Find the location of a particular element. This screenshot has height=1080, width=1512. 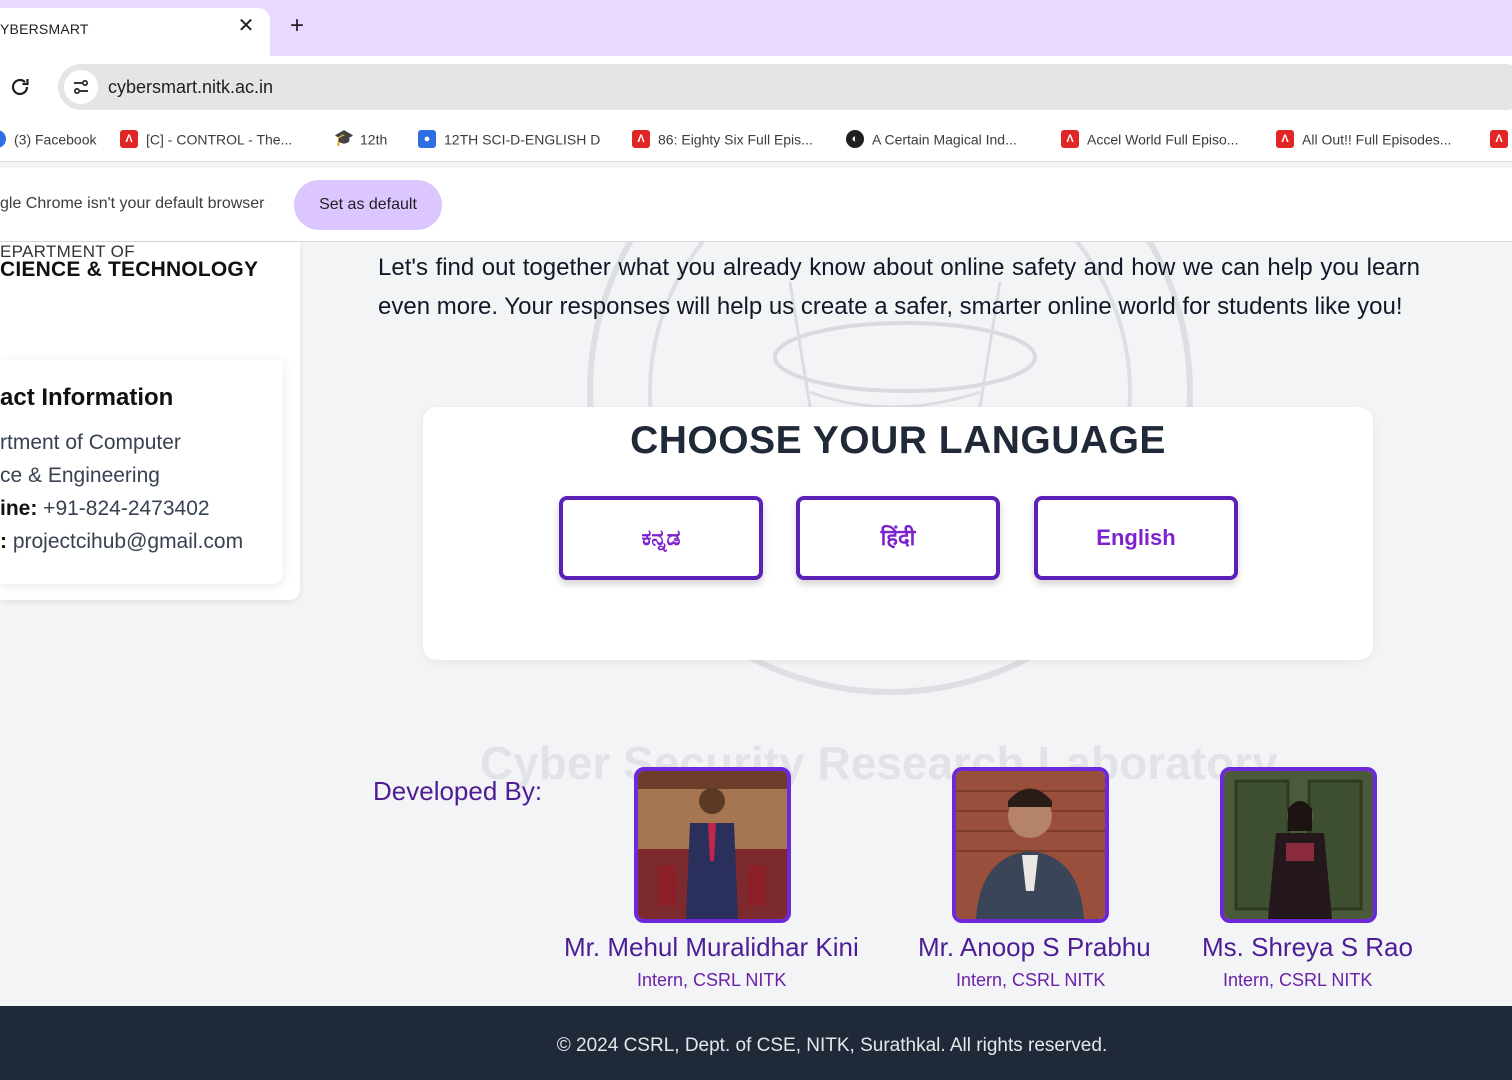

contact-phone: ine: +91-824-2473402 is located at coordinates (105, 509).